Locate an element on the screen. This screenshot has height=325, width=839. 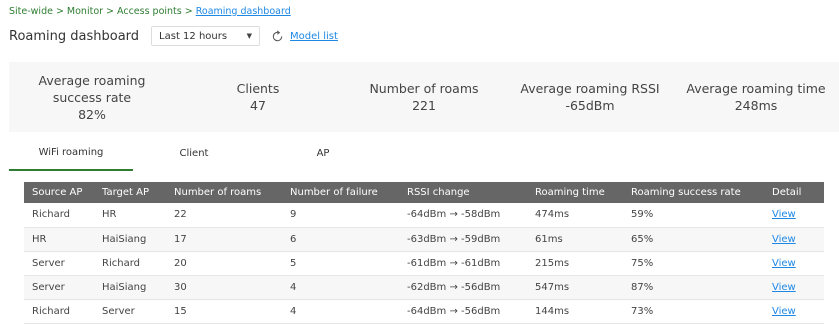
cell-number-of-roams: 30 is located at coordinates (224, 287).